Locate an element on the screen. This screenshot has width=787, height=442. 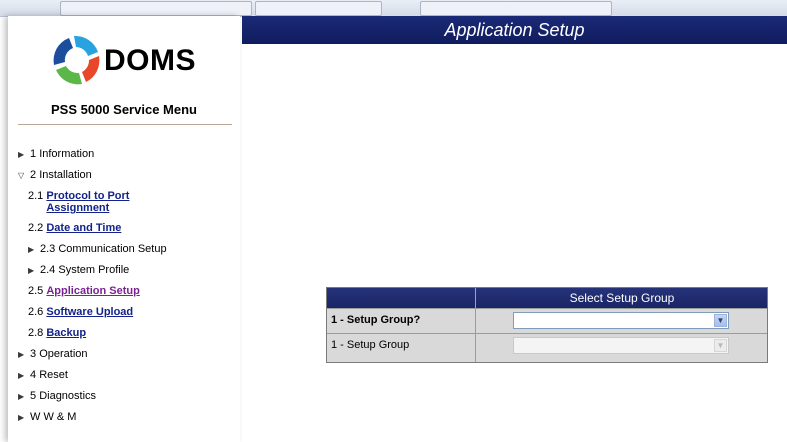
page-header: Application Setup is located at coordinates (514, 30).